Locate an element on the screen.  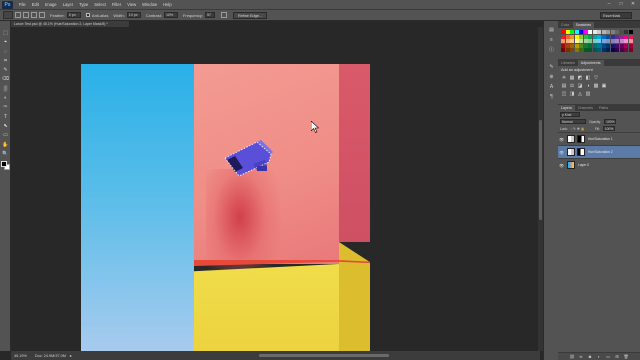
contrast-input: 10% is located at coordinates (170, 15).